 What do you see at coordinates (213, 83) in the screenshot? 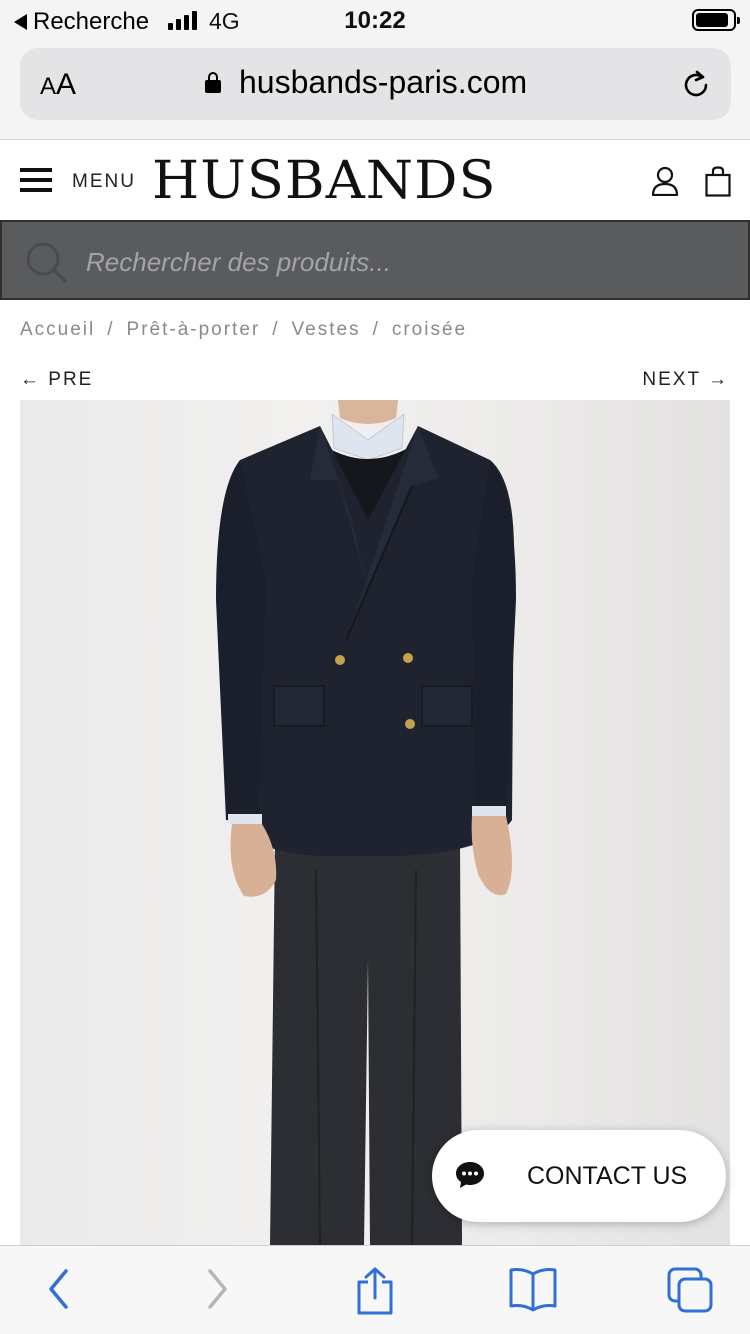
I see `lock-icon` at bounding box center [213, 83].